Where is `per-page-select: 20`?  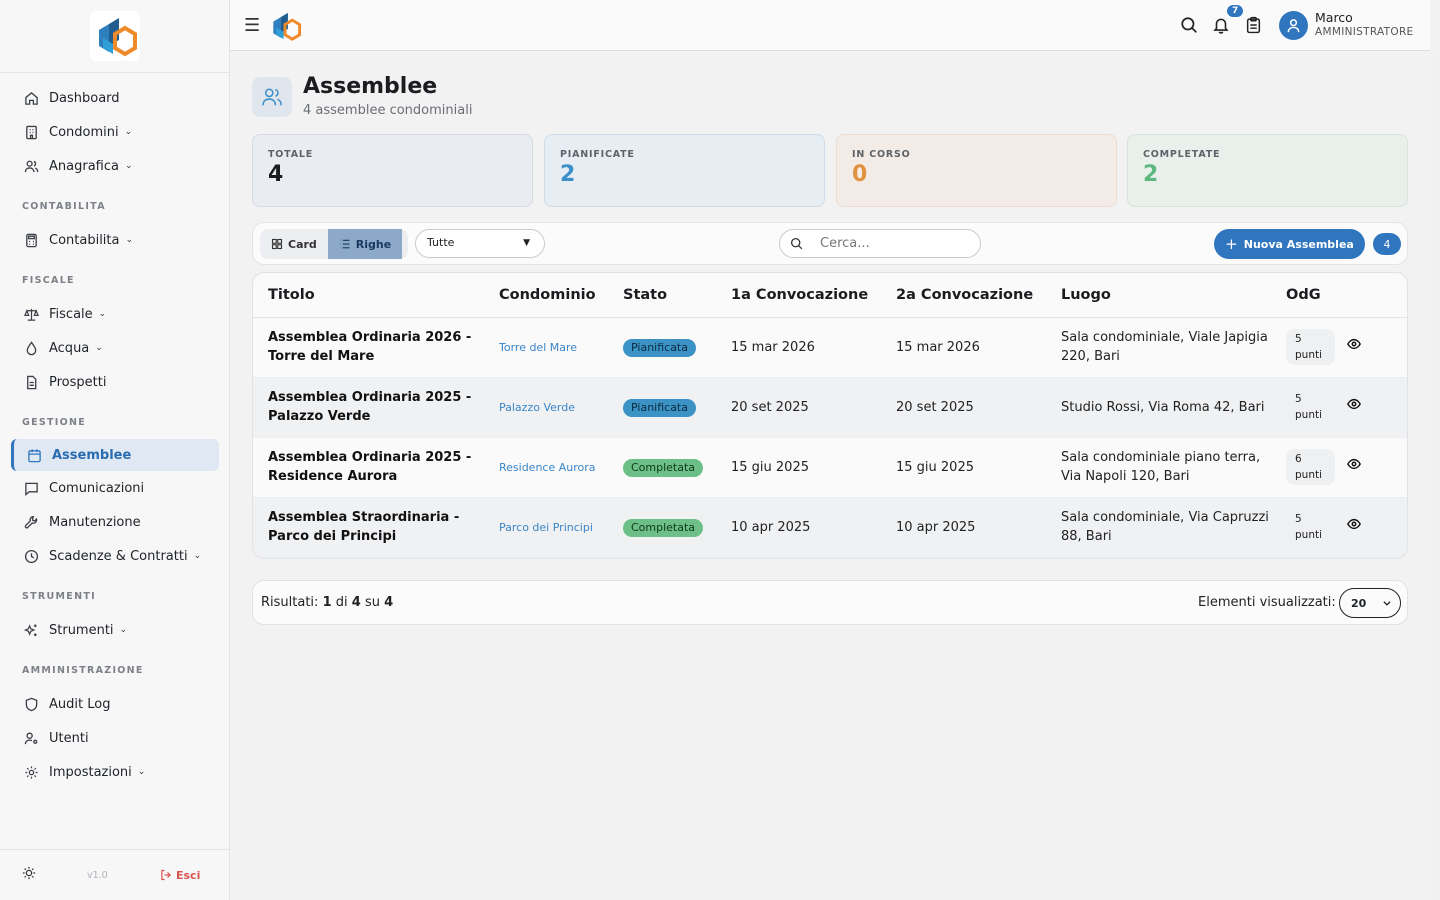
per-page-select: 20 is located at coordinates (1370, 603).